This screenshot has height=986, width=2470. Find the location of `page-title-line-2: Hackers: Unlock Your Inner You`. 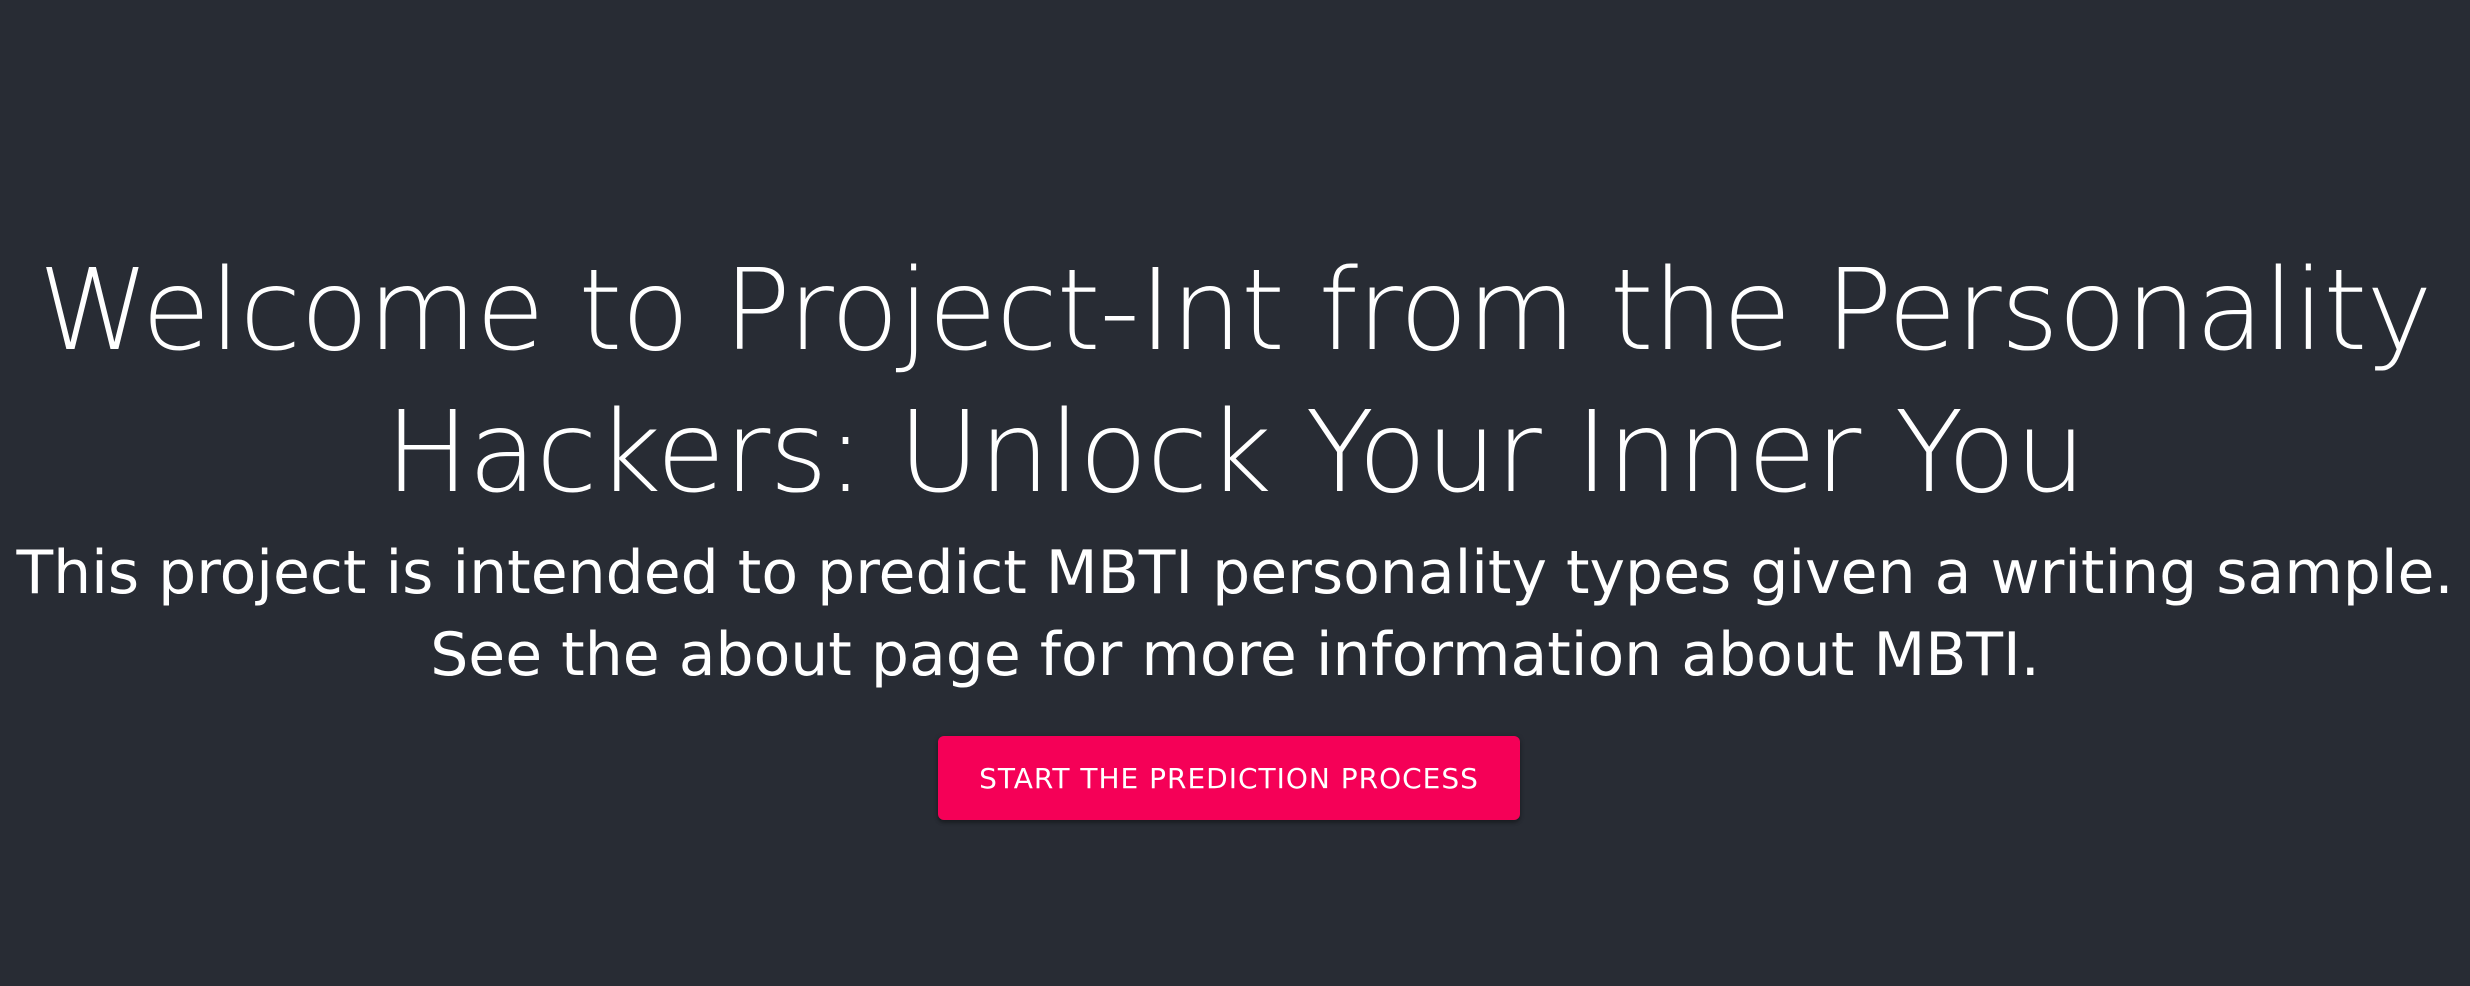

page-title-line-2: Hackers: Unlock Your Inner You is located at coordinates (1235, 453).